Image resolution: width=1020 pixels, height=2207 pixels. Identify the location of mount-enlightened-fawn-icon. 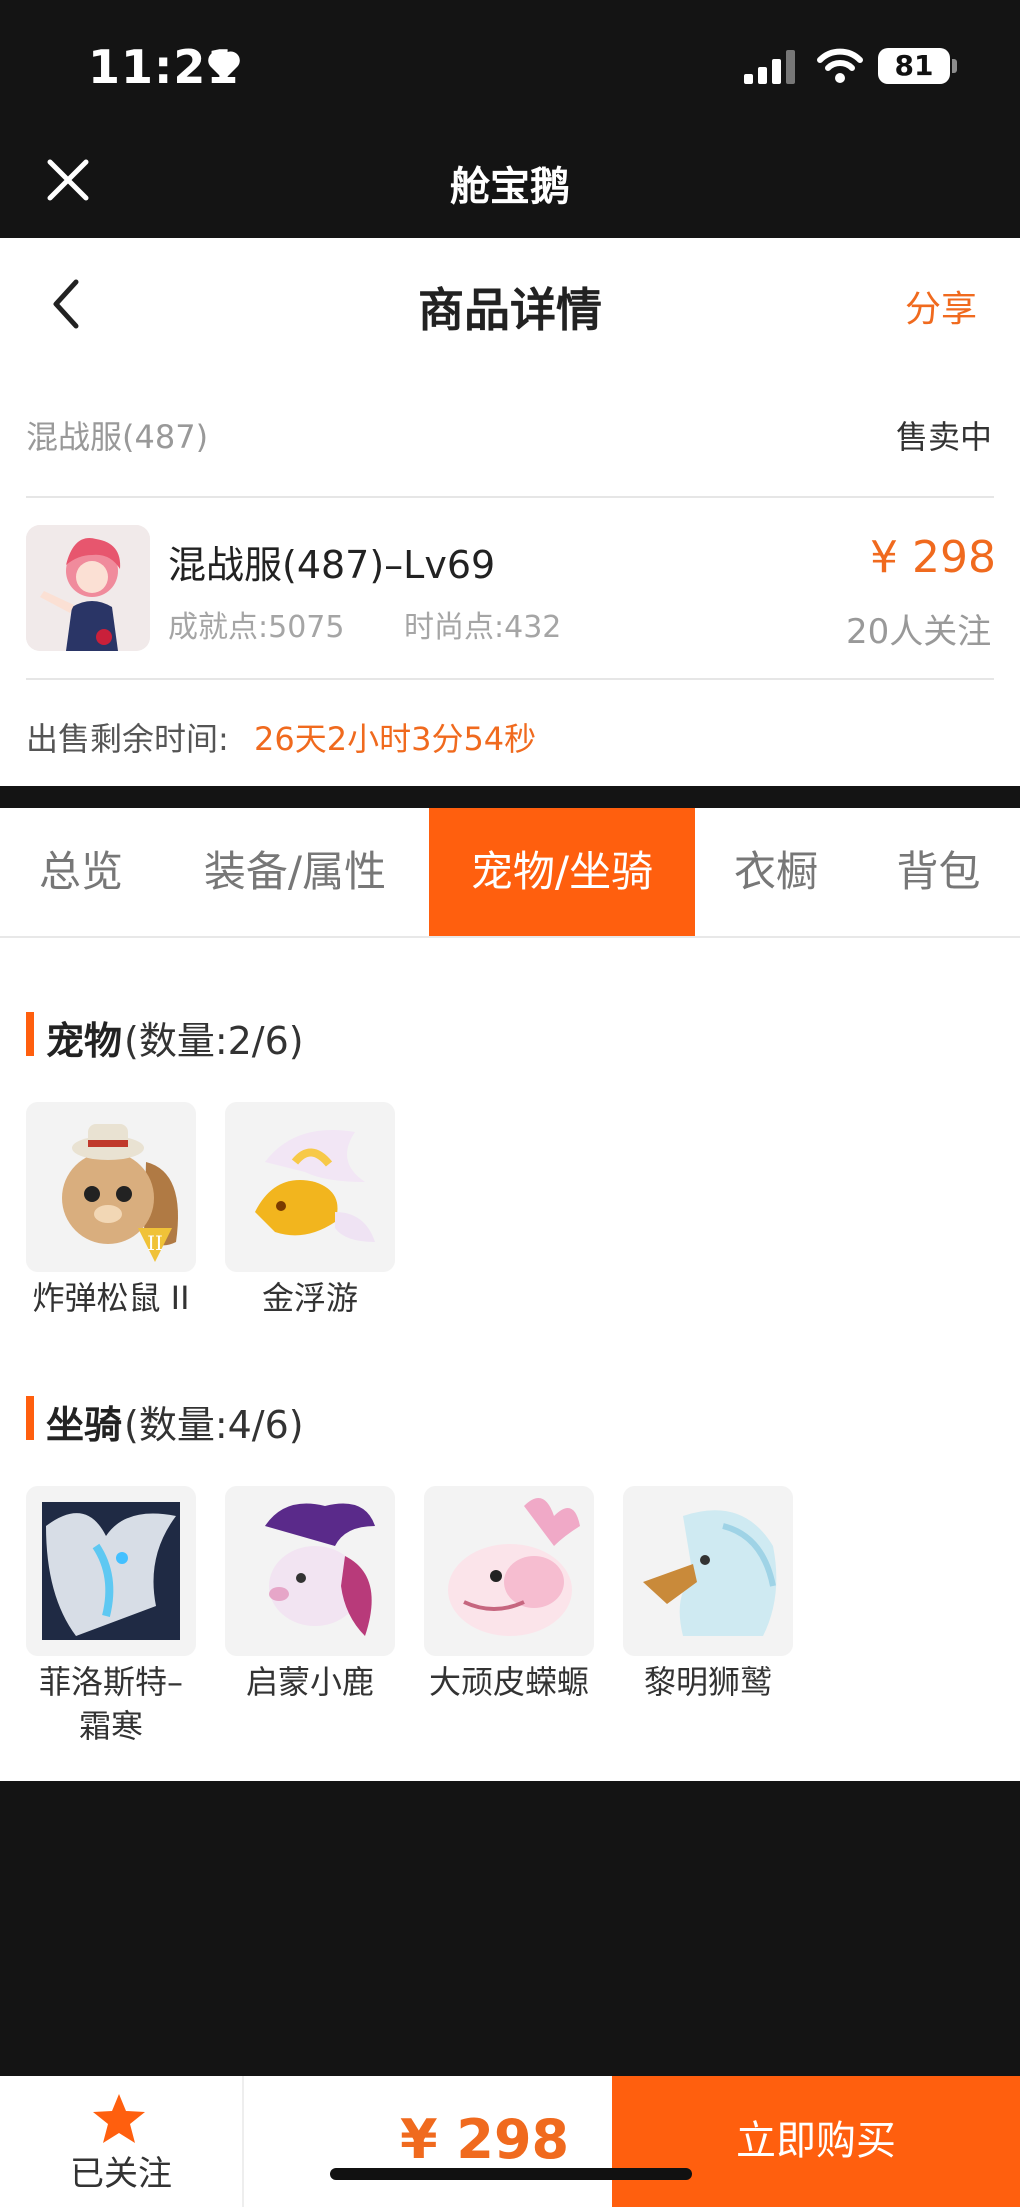
(310, 1571).